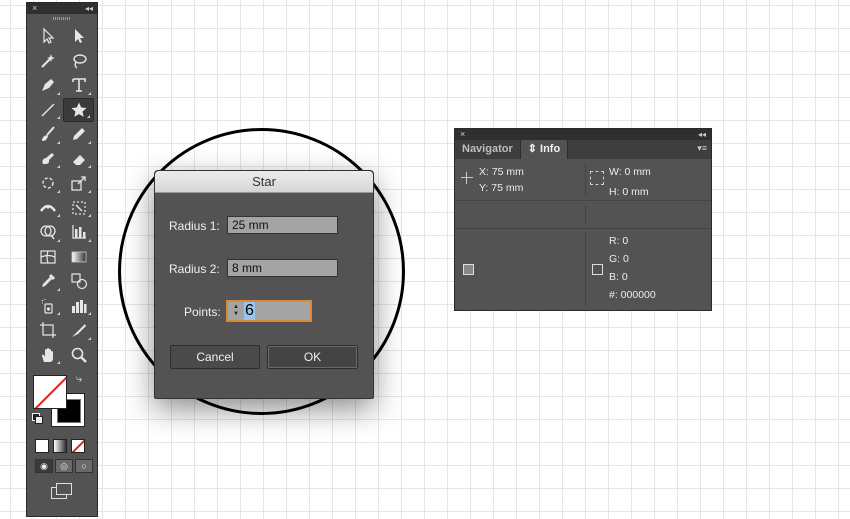  Describe the element at coordinates (194, 226) in the screenshot. I see `radius1-label: Radius 1:` at that location.